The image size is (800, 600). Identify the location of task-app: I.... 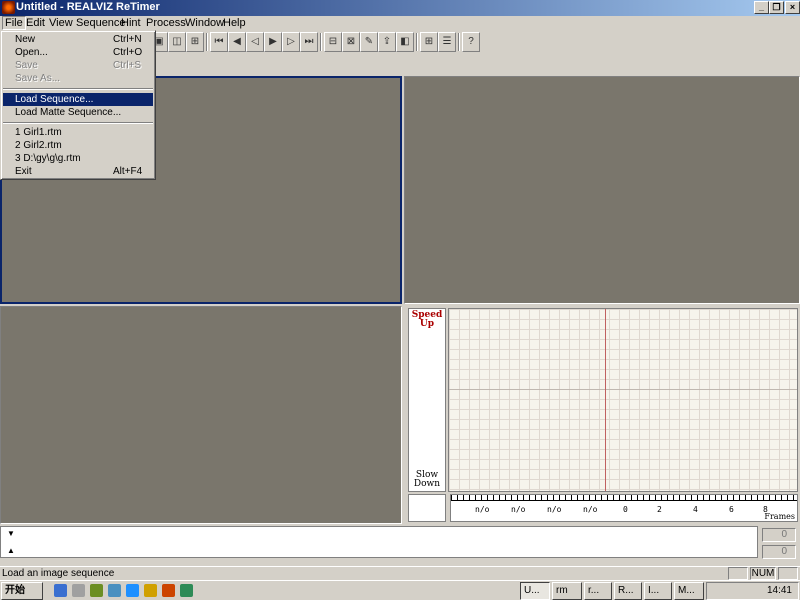
(658, 591).